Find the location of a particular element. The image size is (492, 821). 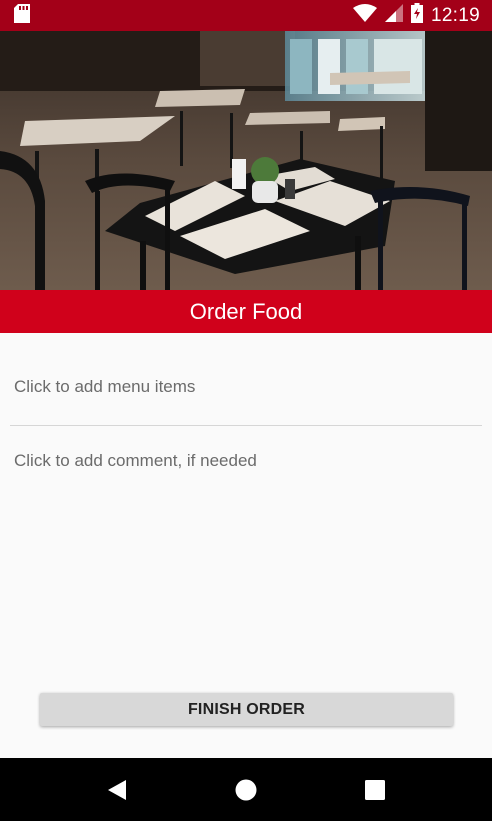

battery-icon is located at coordinates (416, 15).